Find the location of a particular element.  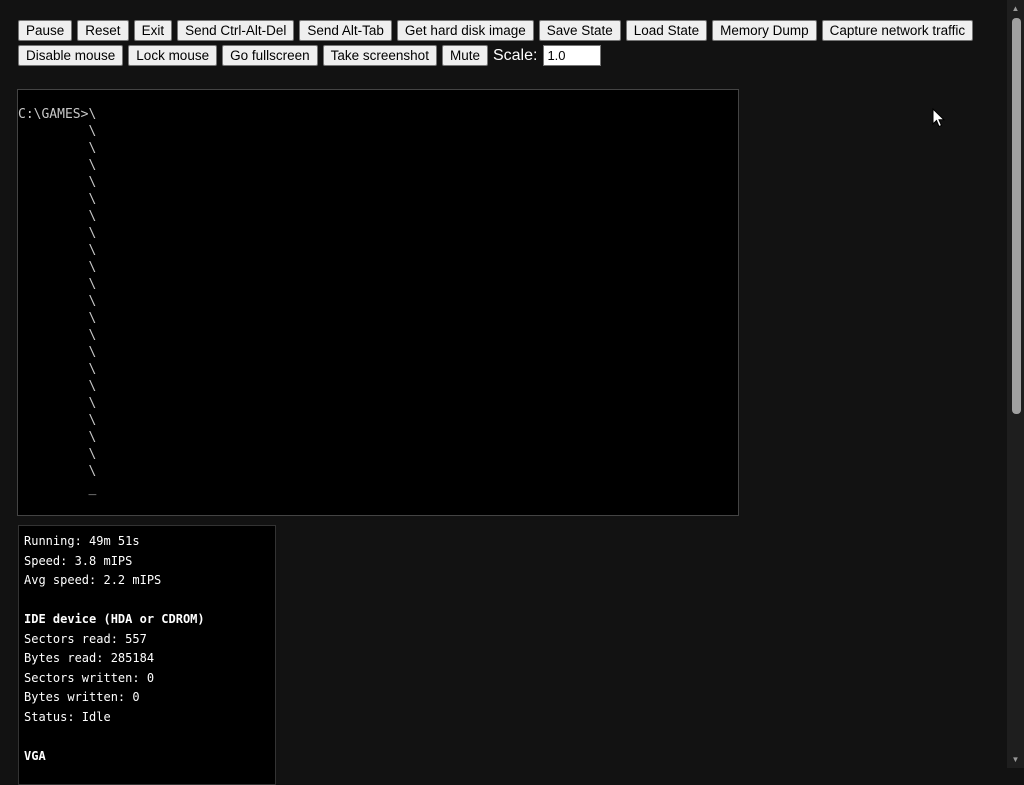

pause-button: Pause is located at coordinates (45, 30).